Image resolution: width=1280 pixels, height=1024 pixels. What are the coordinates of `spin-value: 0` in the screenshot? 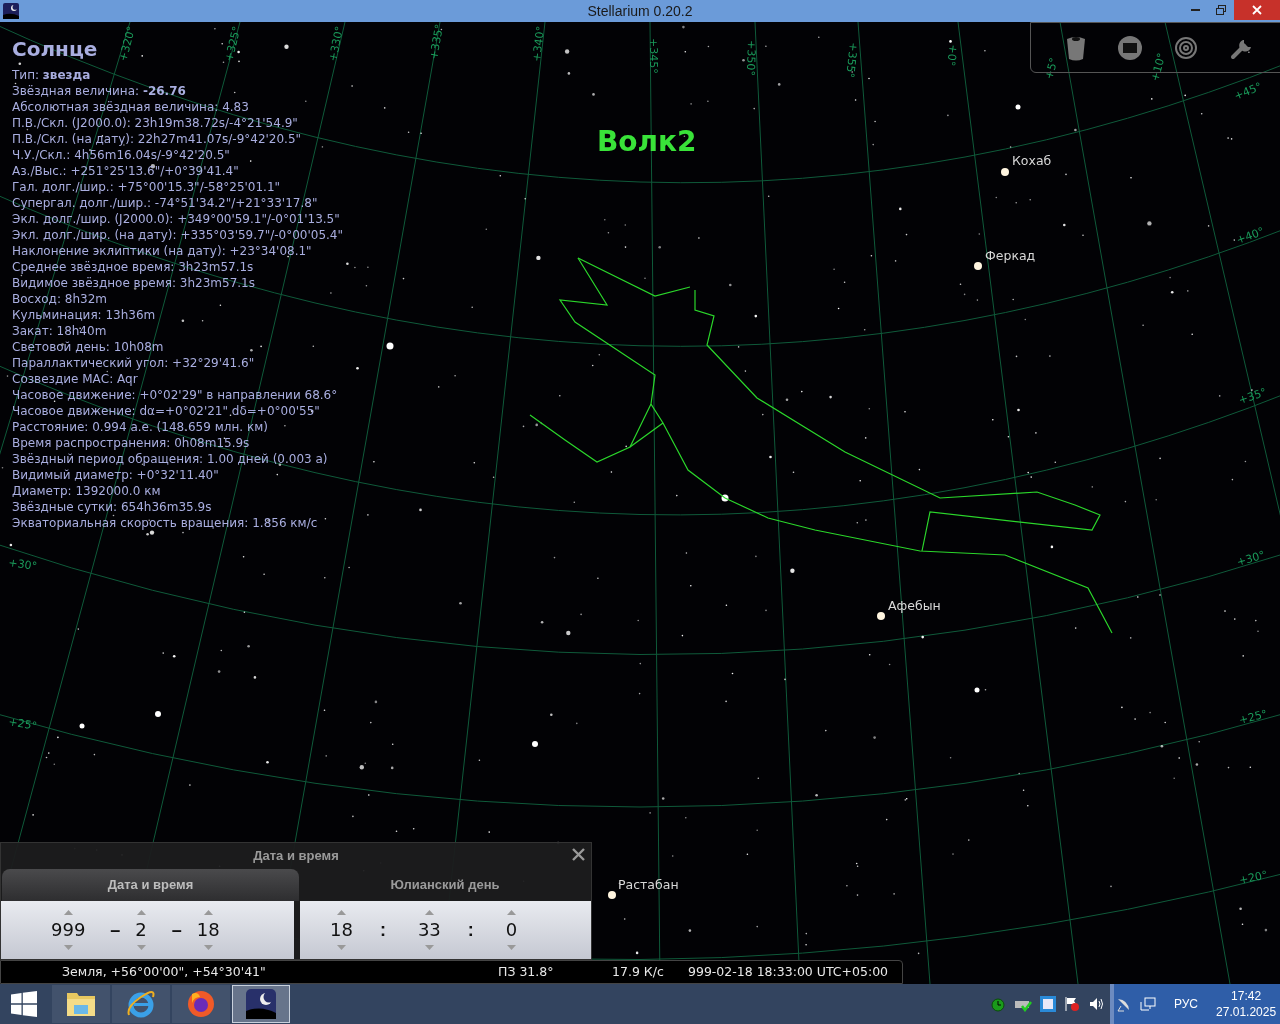 It's located at (511, 930).